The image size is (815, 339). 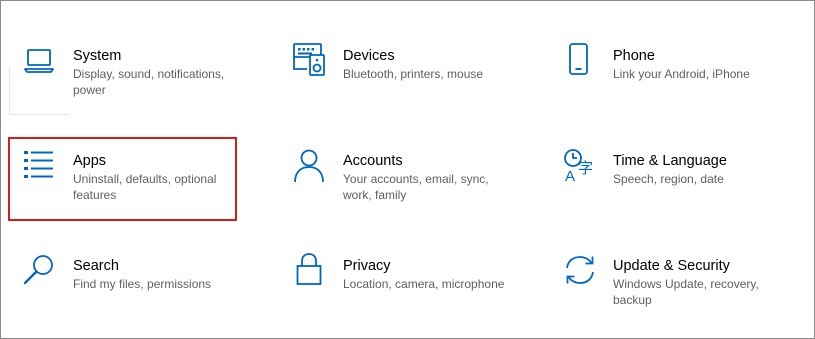 What do you see at coordinates (668, 179) in the screenshot?
I see `tile-description: Speech, region, date` at bounding box center [668, 179].